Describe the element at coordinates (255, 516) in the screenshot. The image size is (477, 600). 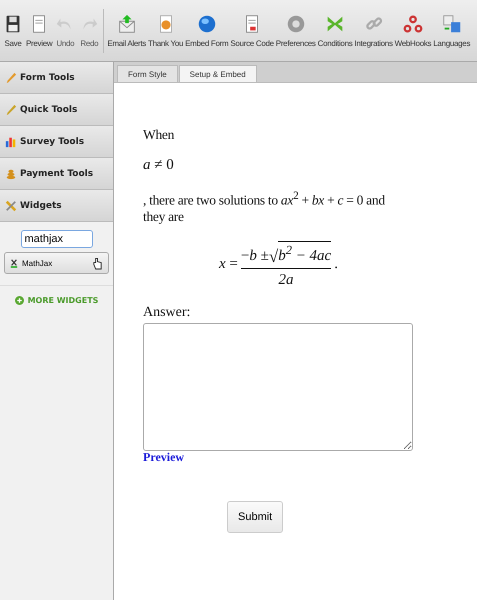
I see `submit-button: Submit` at that location.